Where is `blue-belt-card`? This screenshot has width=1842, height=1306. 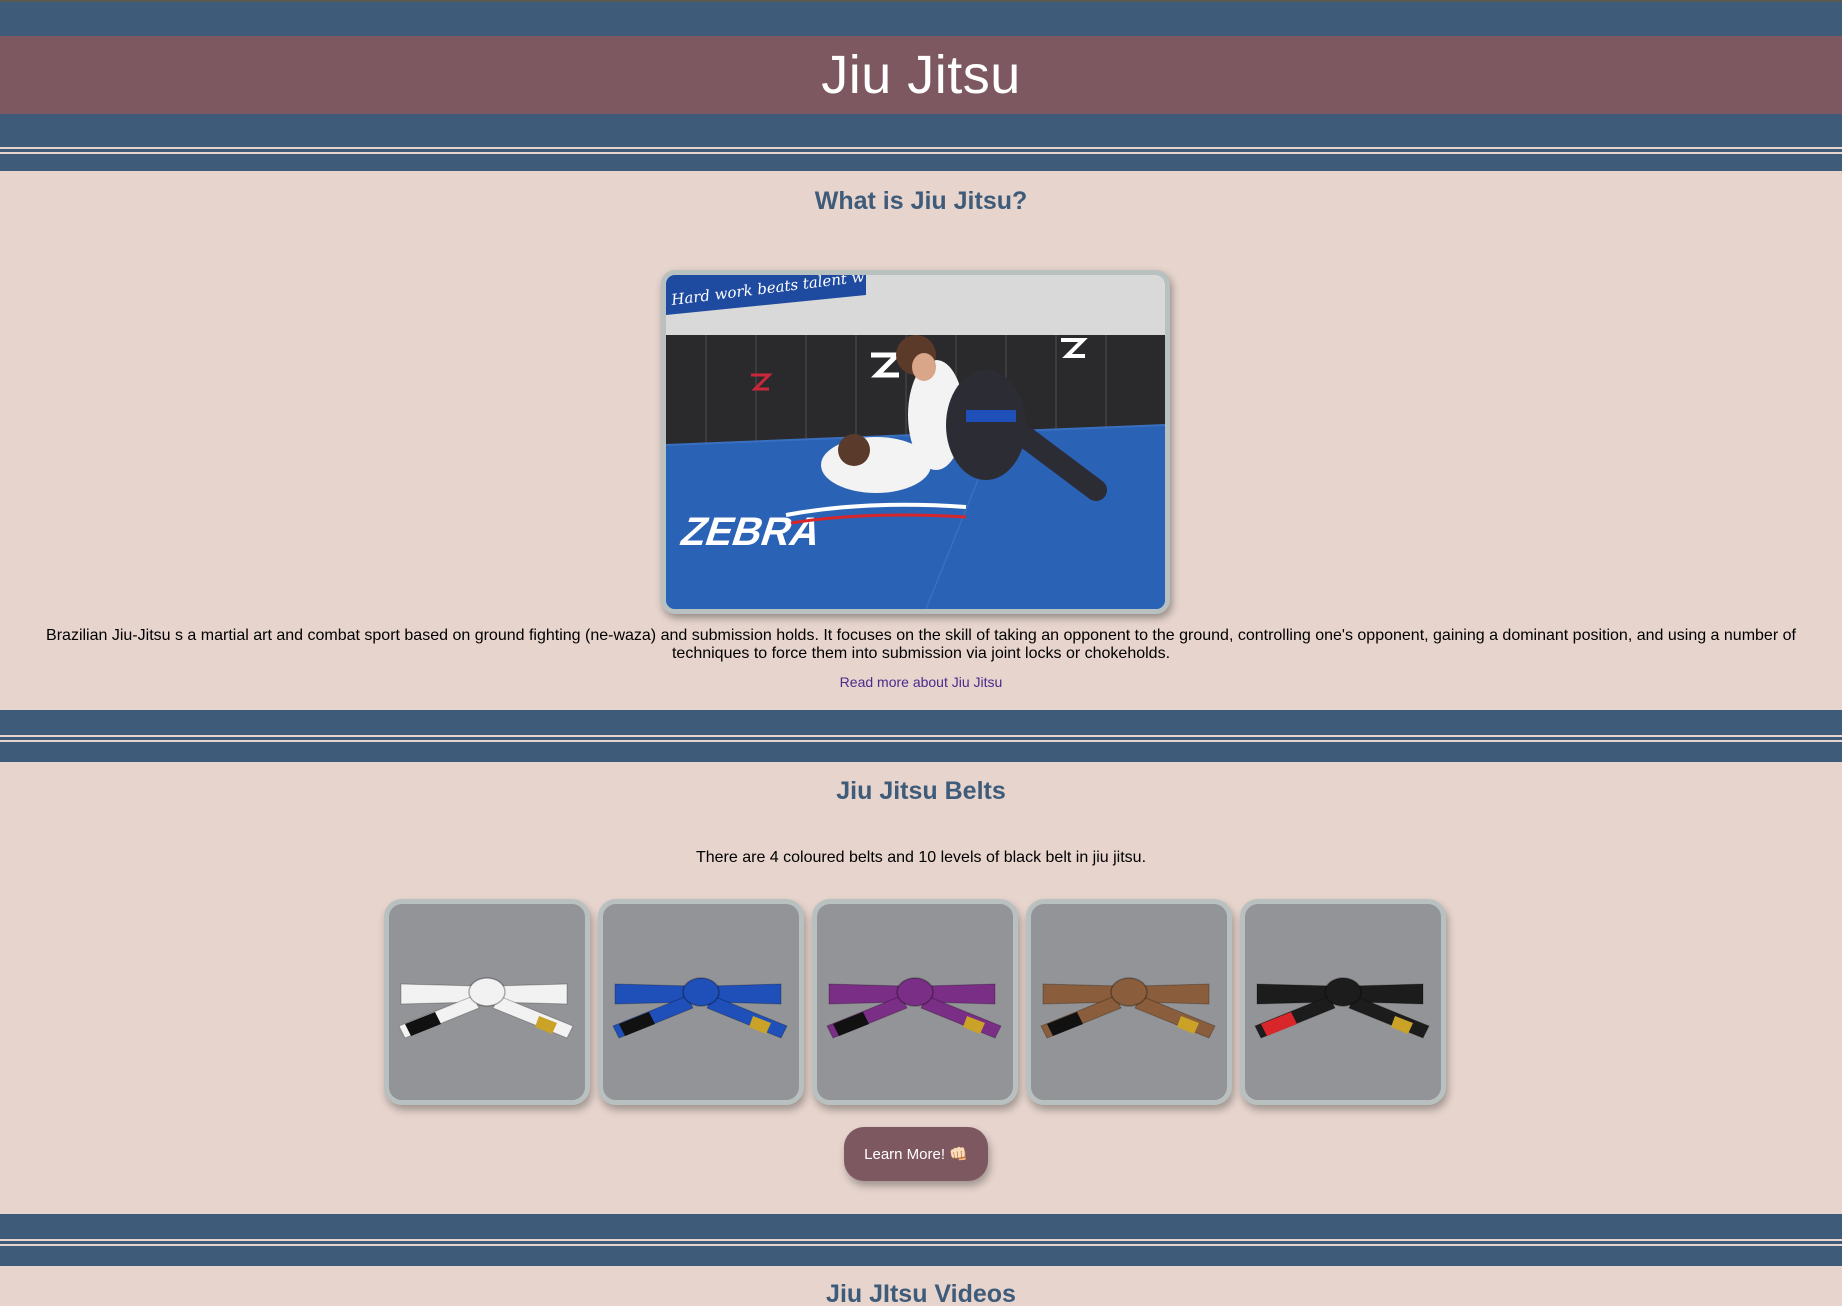 blue-belt-card is located at coordinates (701, 1002).